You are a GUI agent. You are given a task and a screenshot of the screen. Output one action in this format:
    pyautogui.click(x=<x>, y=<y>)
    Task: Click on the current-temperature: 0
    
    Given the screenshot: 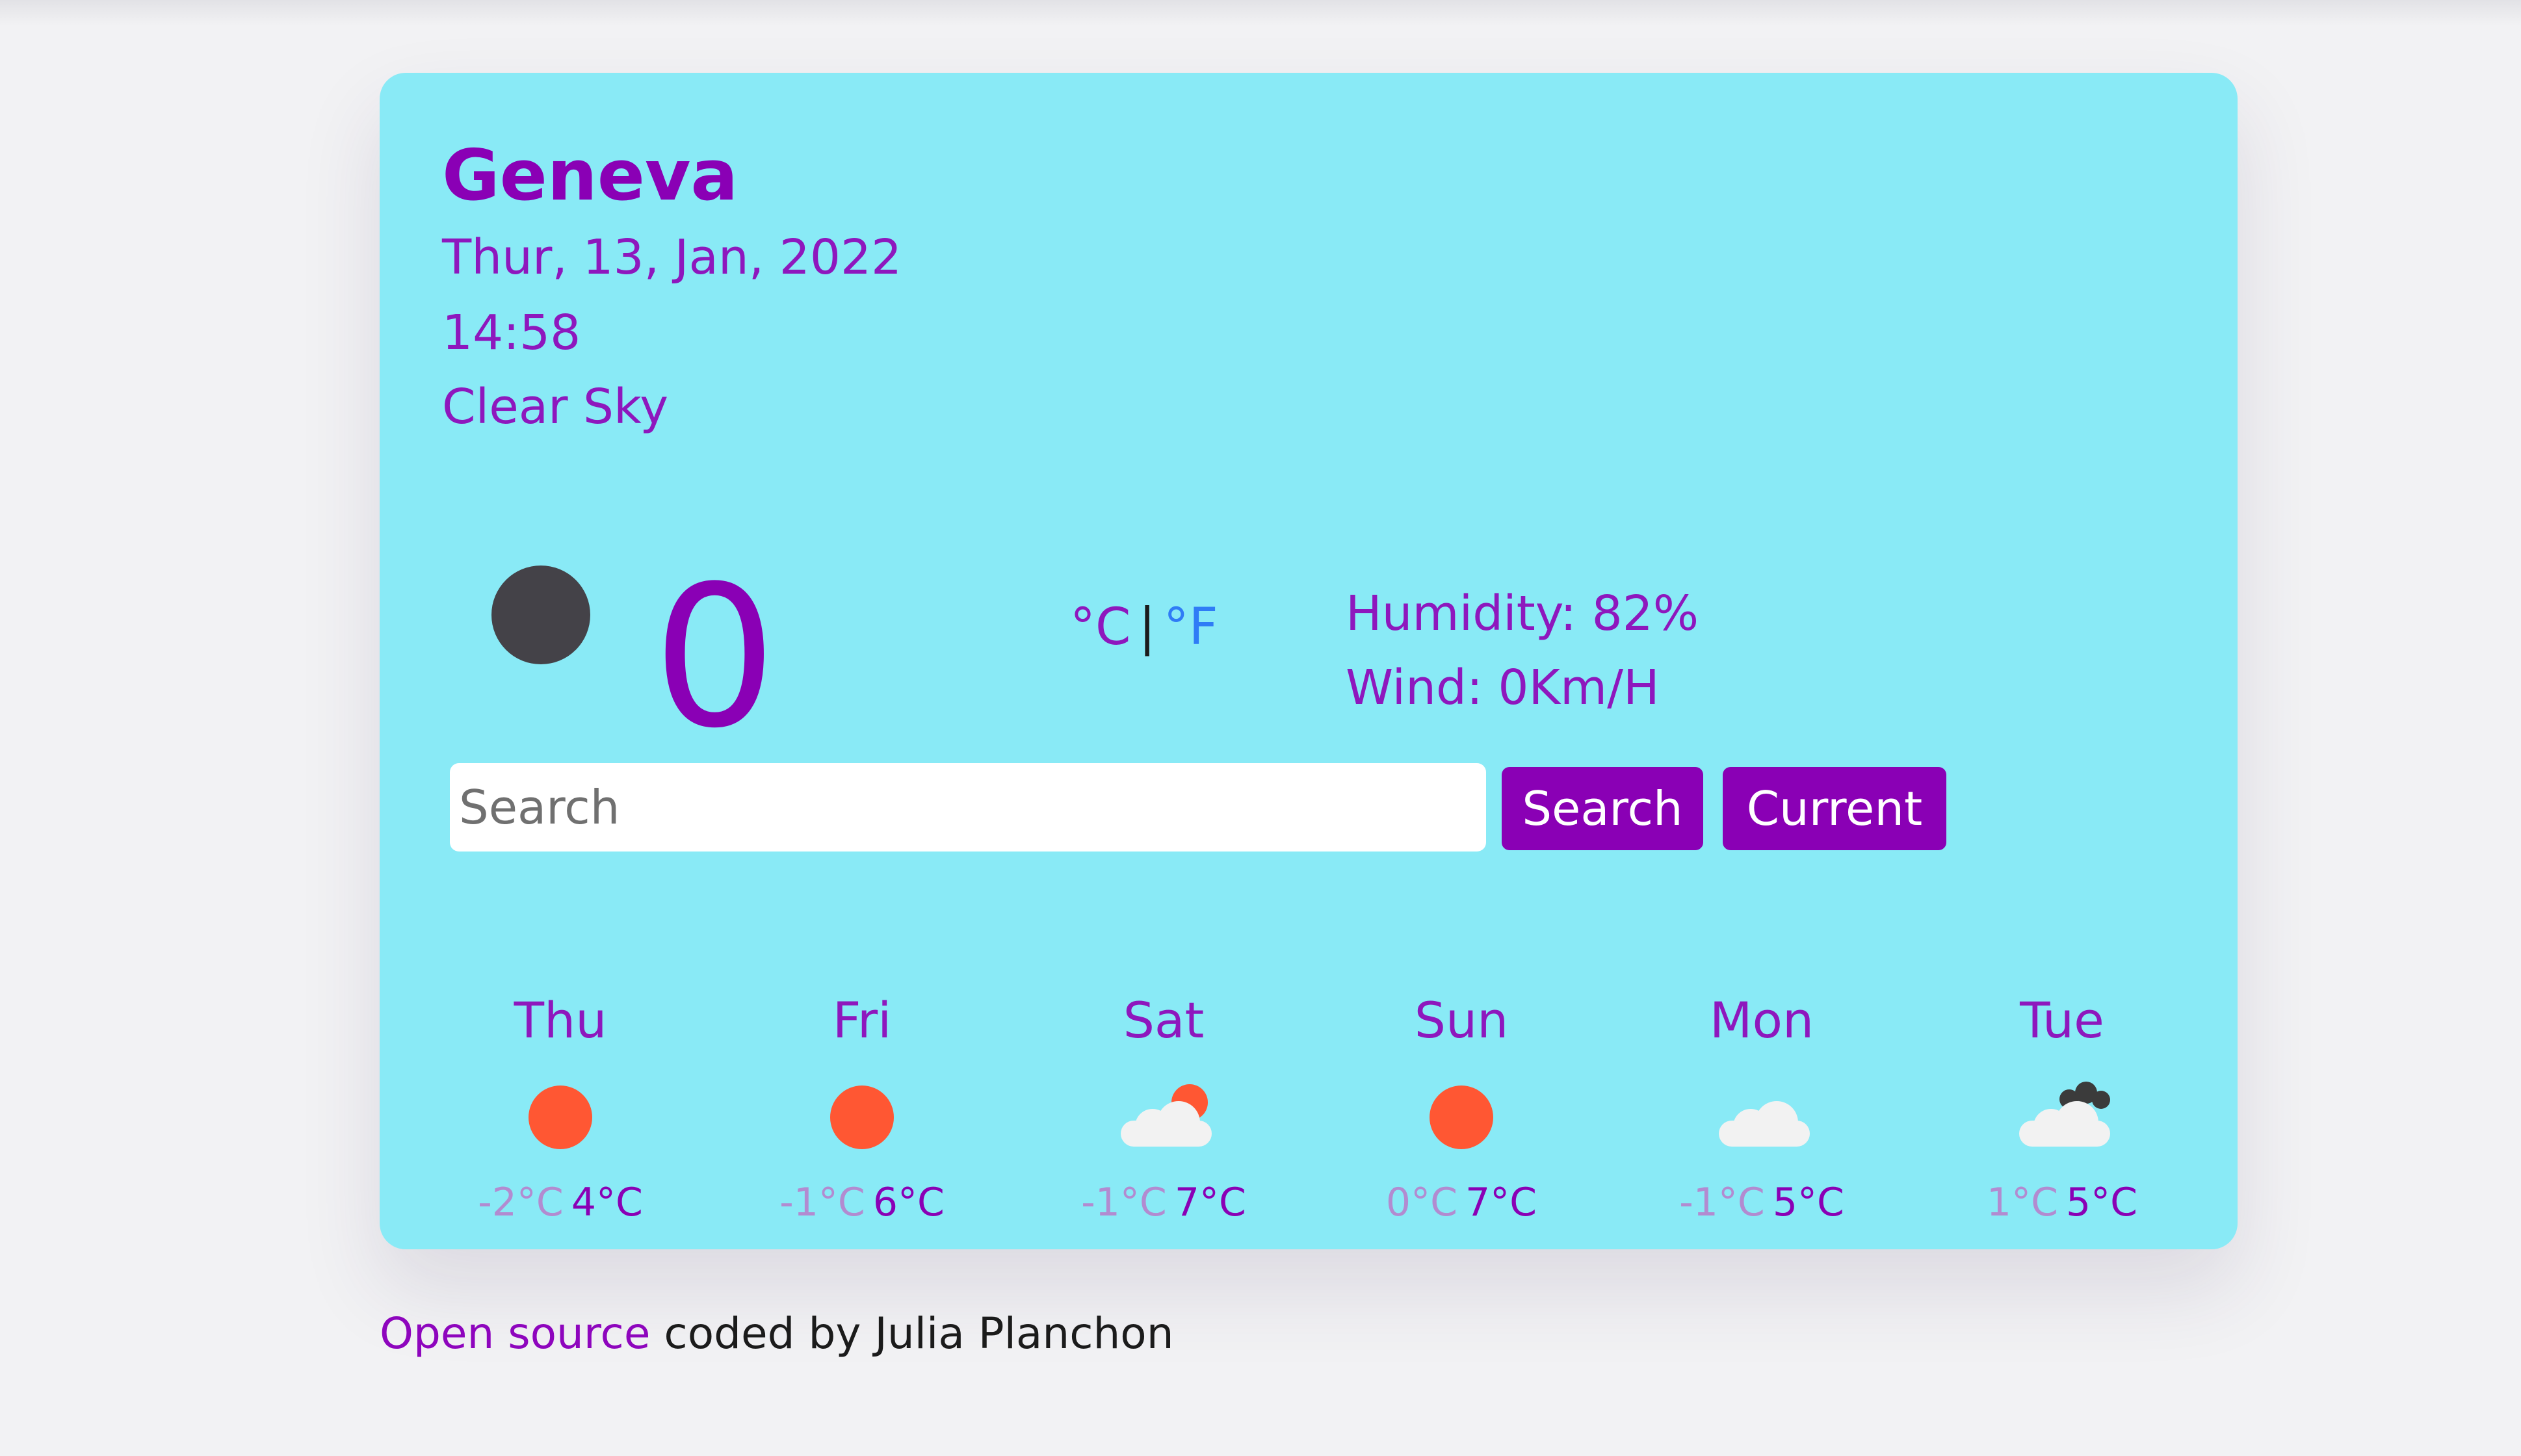 What is the action you would take?
    pyautogui.click(x=715, y=657)
    